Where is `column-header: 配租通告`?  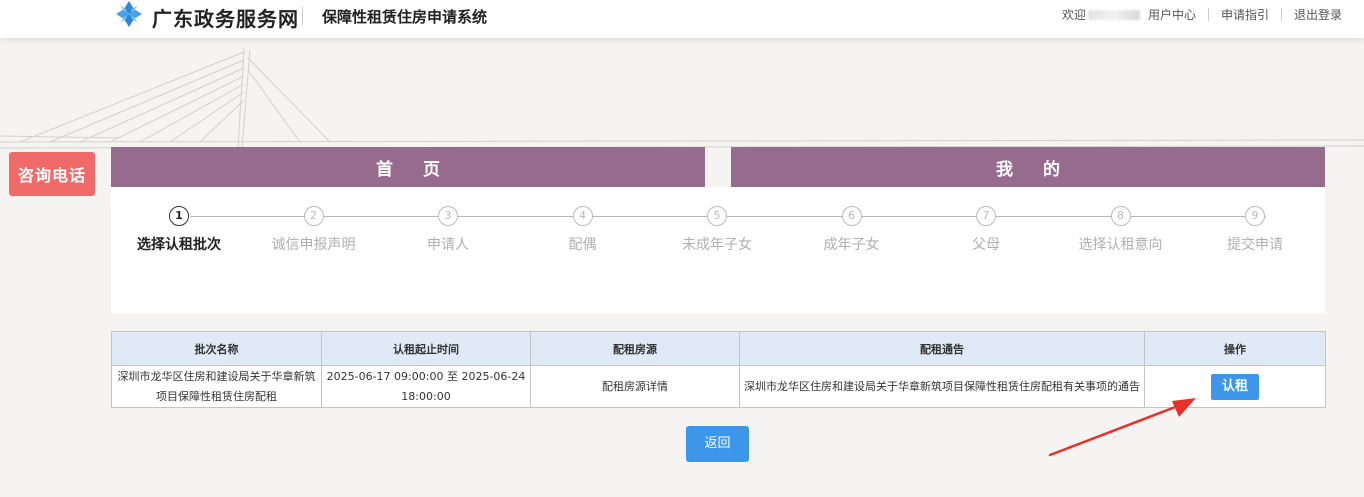 column-header: 配租通告 is located at coordinates (942, 348).